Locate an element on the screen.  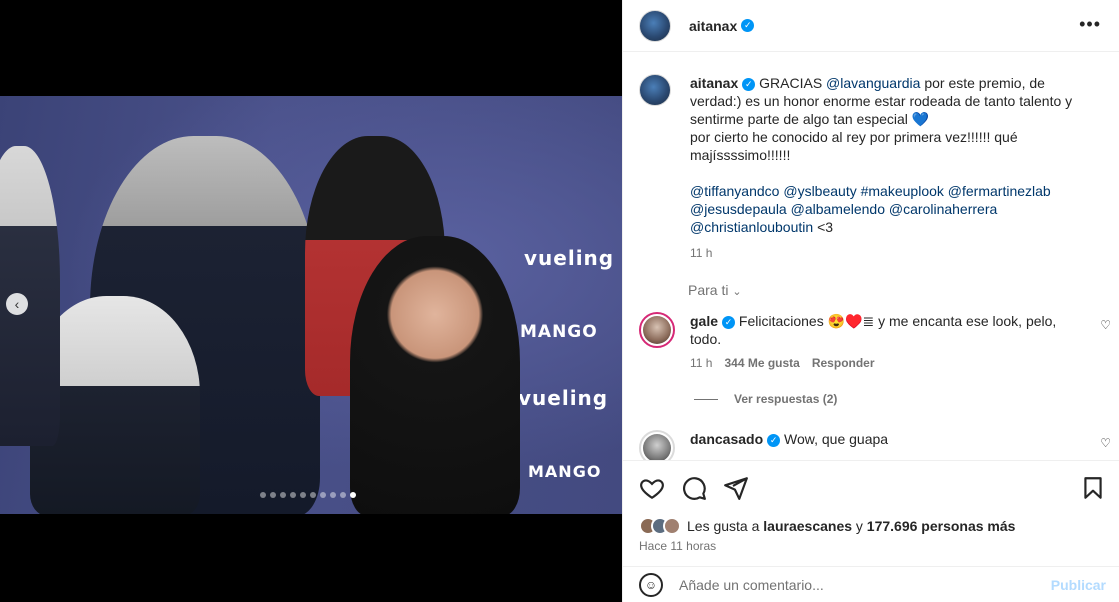
comment-item: dancasado ✓ Wow, que guapa ♡ is located at coordinates (875, 445).